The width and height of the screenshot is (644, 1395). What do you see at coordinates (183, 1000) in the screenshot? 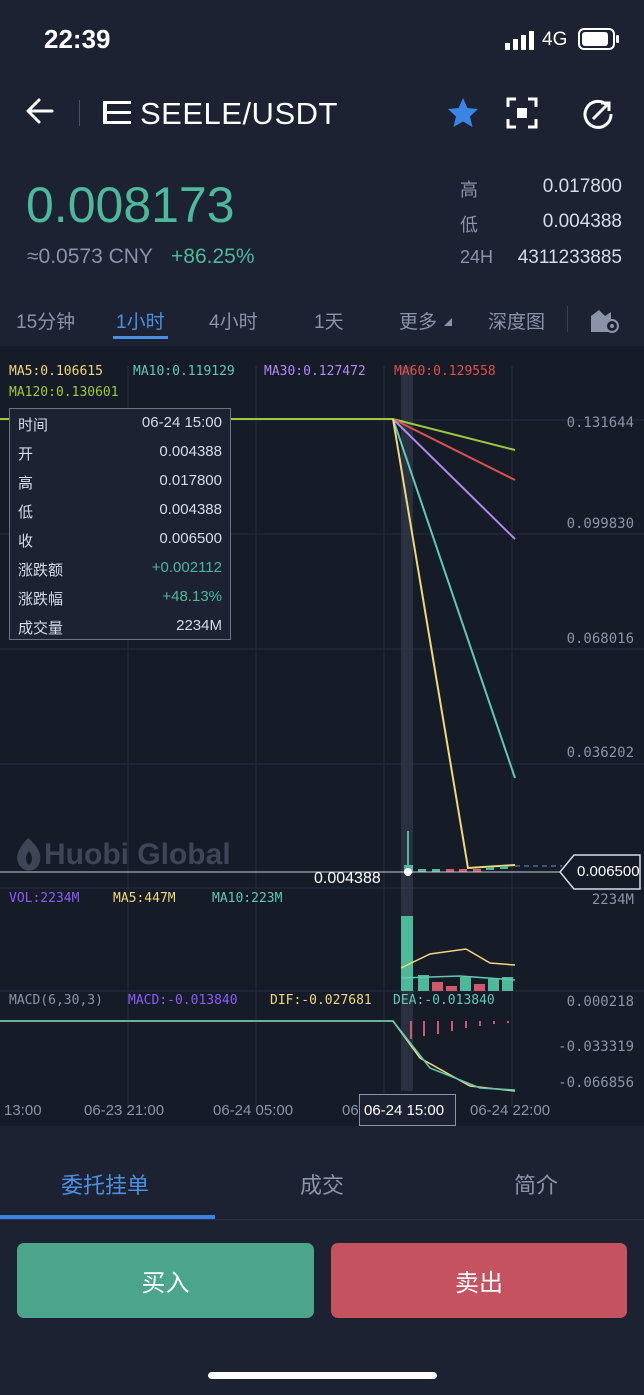
I see `macd-value: MACD:-0.013840` at bounding box center [183, 1000].